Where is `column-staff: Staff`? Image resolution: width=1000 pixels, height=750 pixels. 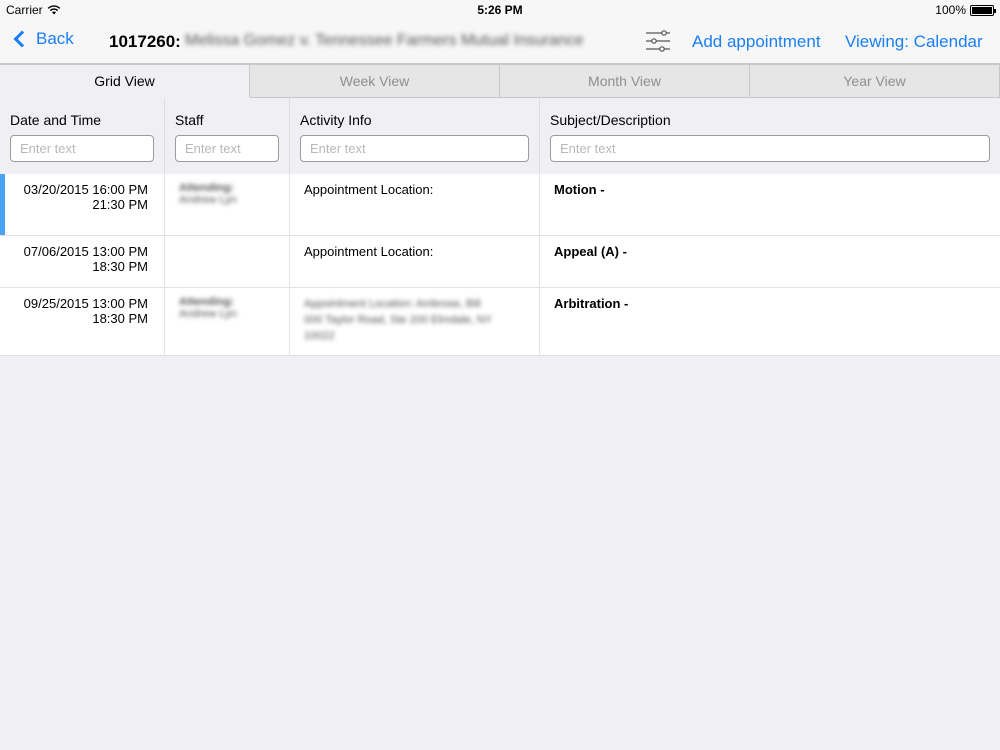 column-staff: Staff is located at coordinates (227, 136).